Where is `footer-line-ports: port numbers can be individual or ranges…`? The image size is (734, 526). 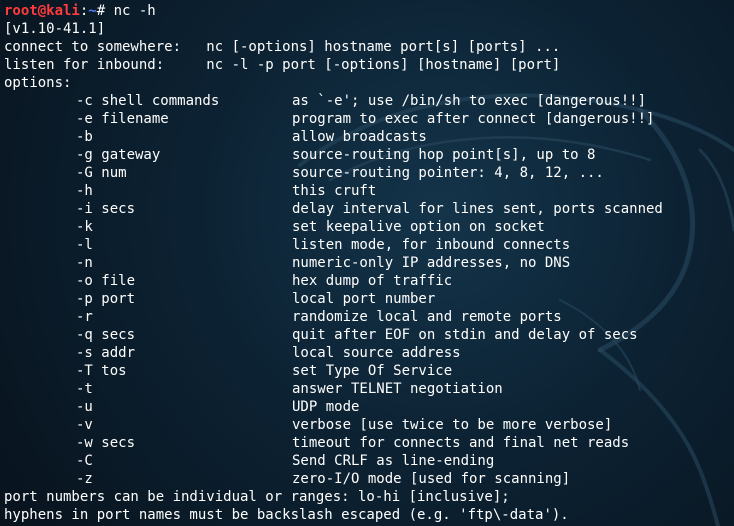
footer-line-ports: port numbers can be individual or ranges… is located at coordinates (257, 497).